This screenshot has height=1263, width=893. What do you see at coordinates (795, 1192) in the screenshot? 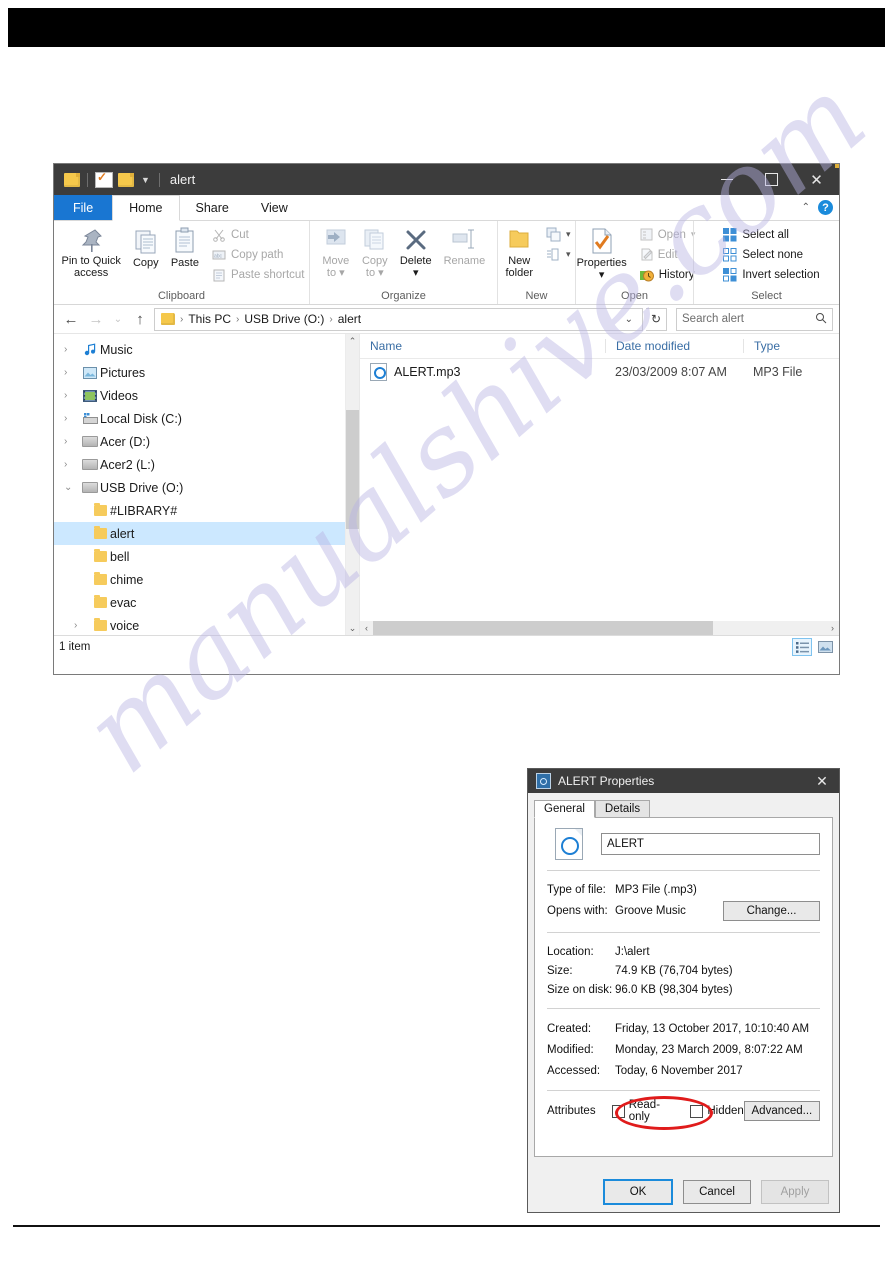
I see `apply-button: Apply` at bounding box center [795, 1192].